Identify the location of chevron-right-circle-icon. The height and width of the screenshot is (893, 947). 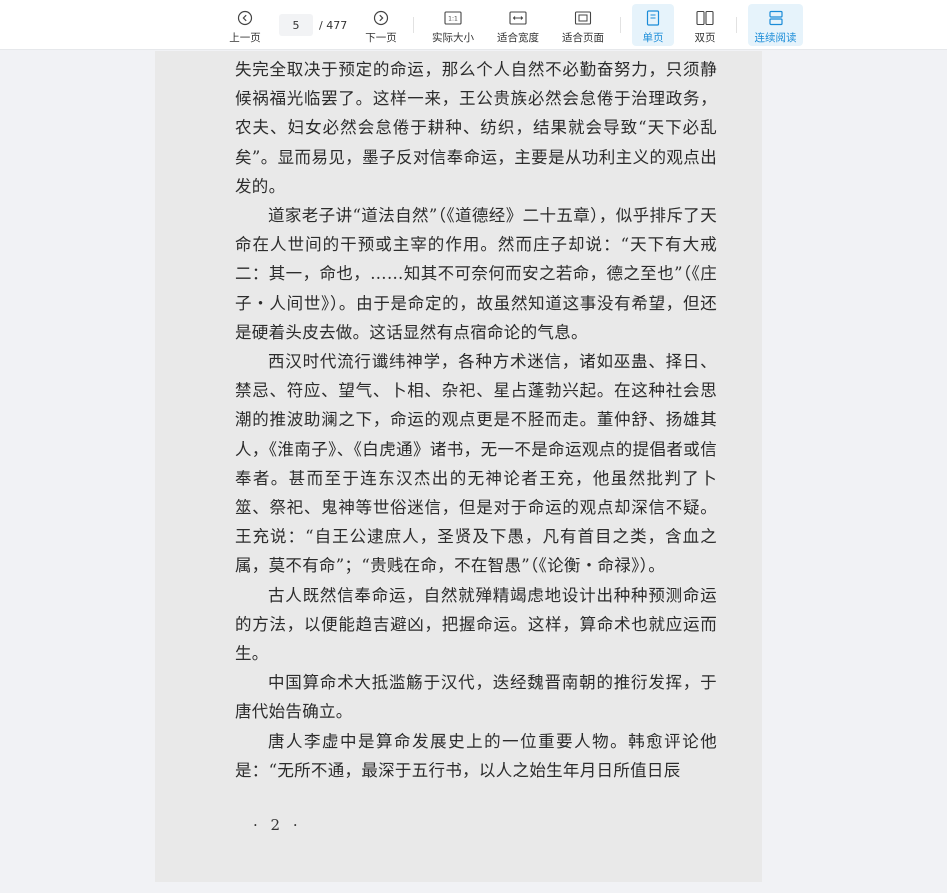
(381, 18).